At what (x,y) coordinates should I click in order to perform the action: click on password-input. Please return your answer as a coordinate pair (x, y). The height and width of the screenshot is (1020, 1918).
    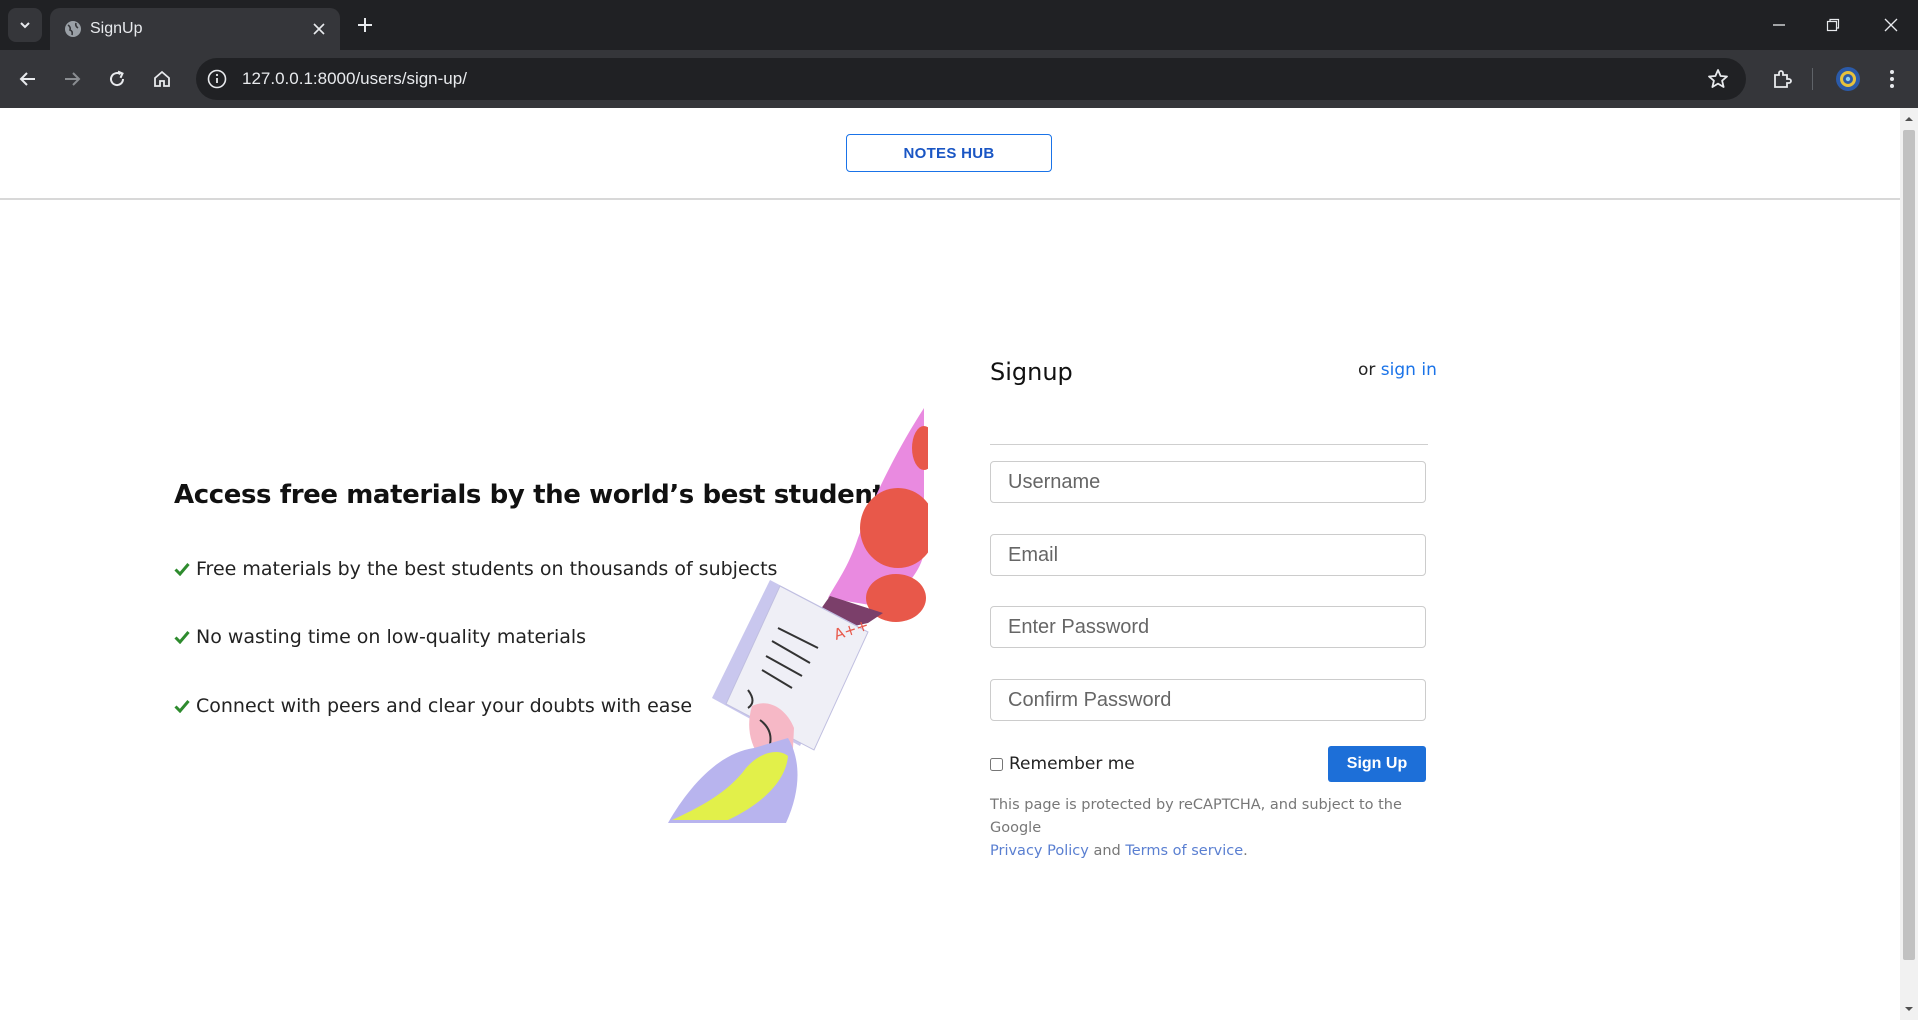
    Looking at the image, I should click on (1208, 627).